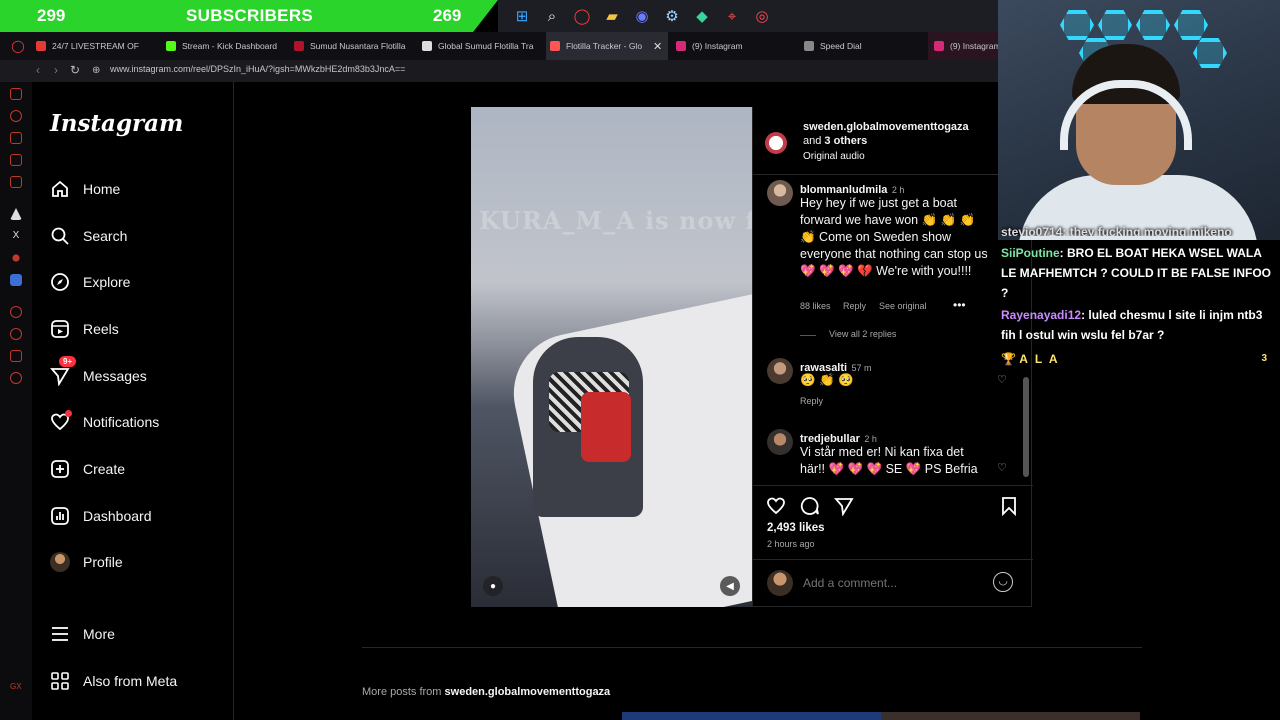 The image size is (1280, 720). What do you see at coordinates (730, 586) in the screenshot?
I see `volume-icon: ◀` at bounding box center [730, 586].